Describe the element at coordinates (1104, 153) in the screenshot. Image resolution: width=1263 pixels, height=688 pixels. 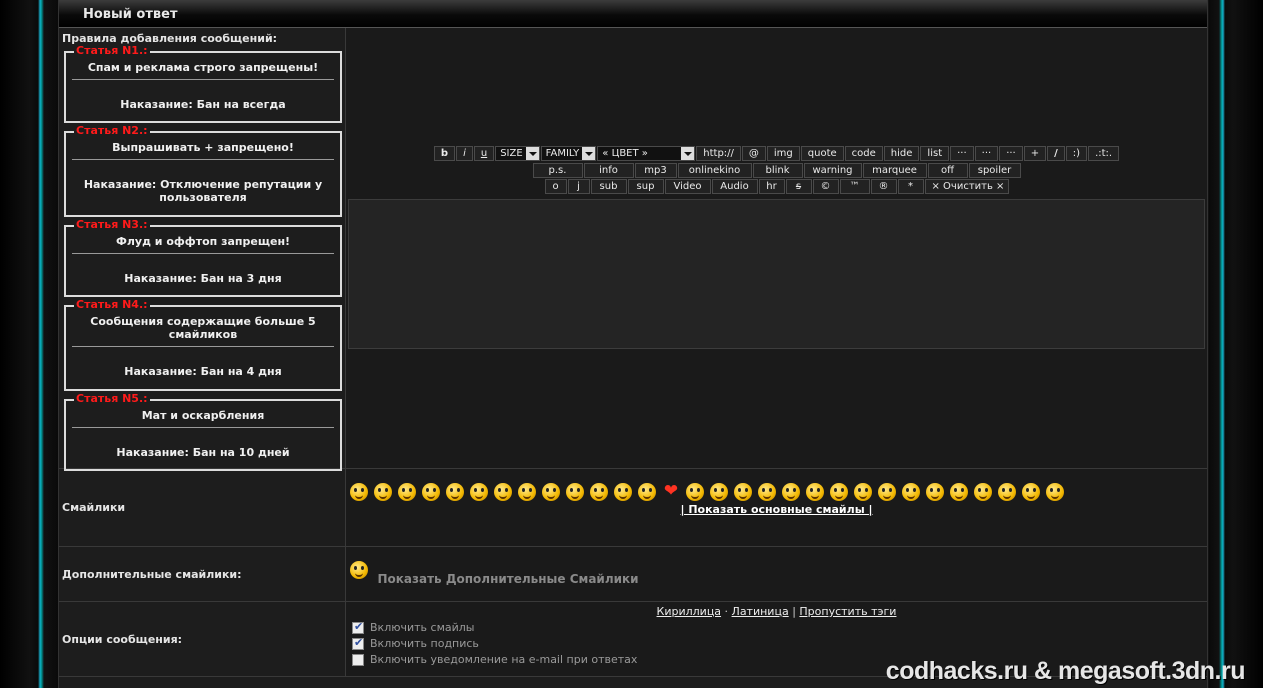
I see `translit-button: .:t:.` at that location.